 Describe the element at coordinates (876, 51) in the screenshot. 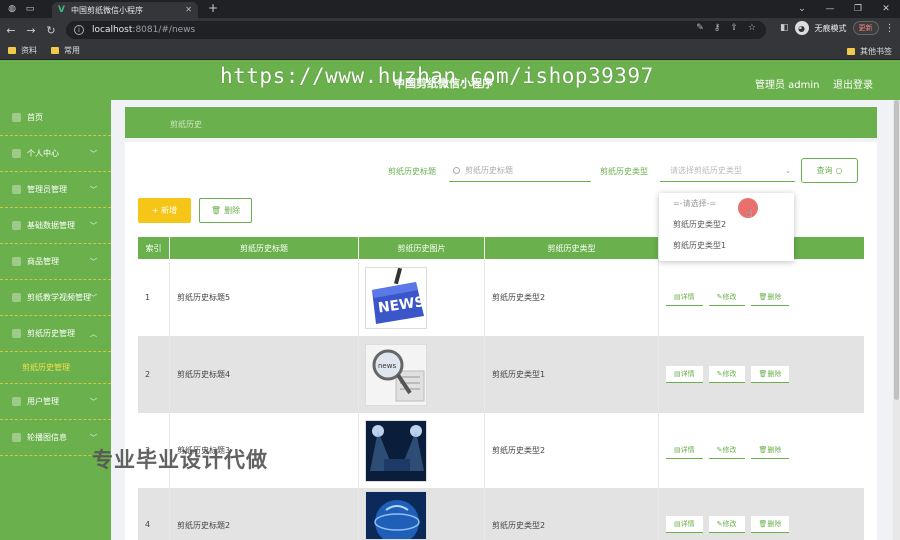

I see `other-bookmarks-label: 其他书签` at that location.